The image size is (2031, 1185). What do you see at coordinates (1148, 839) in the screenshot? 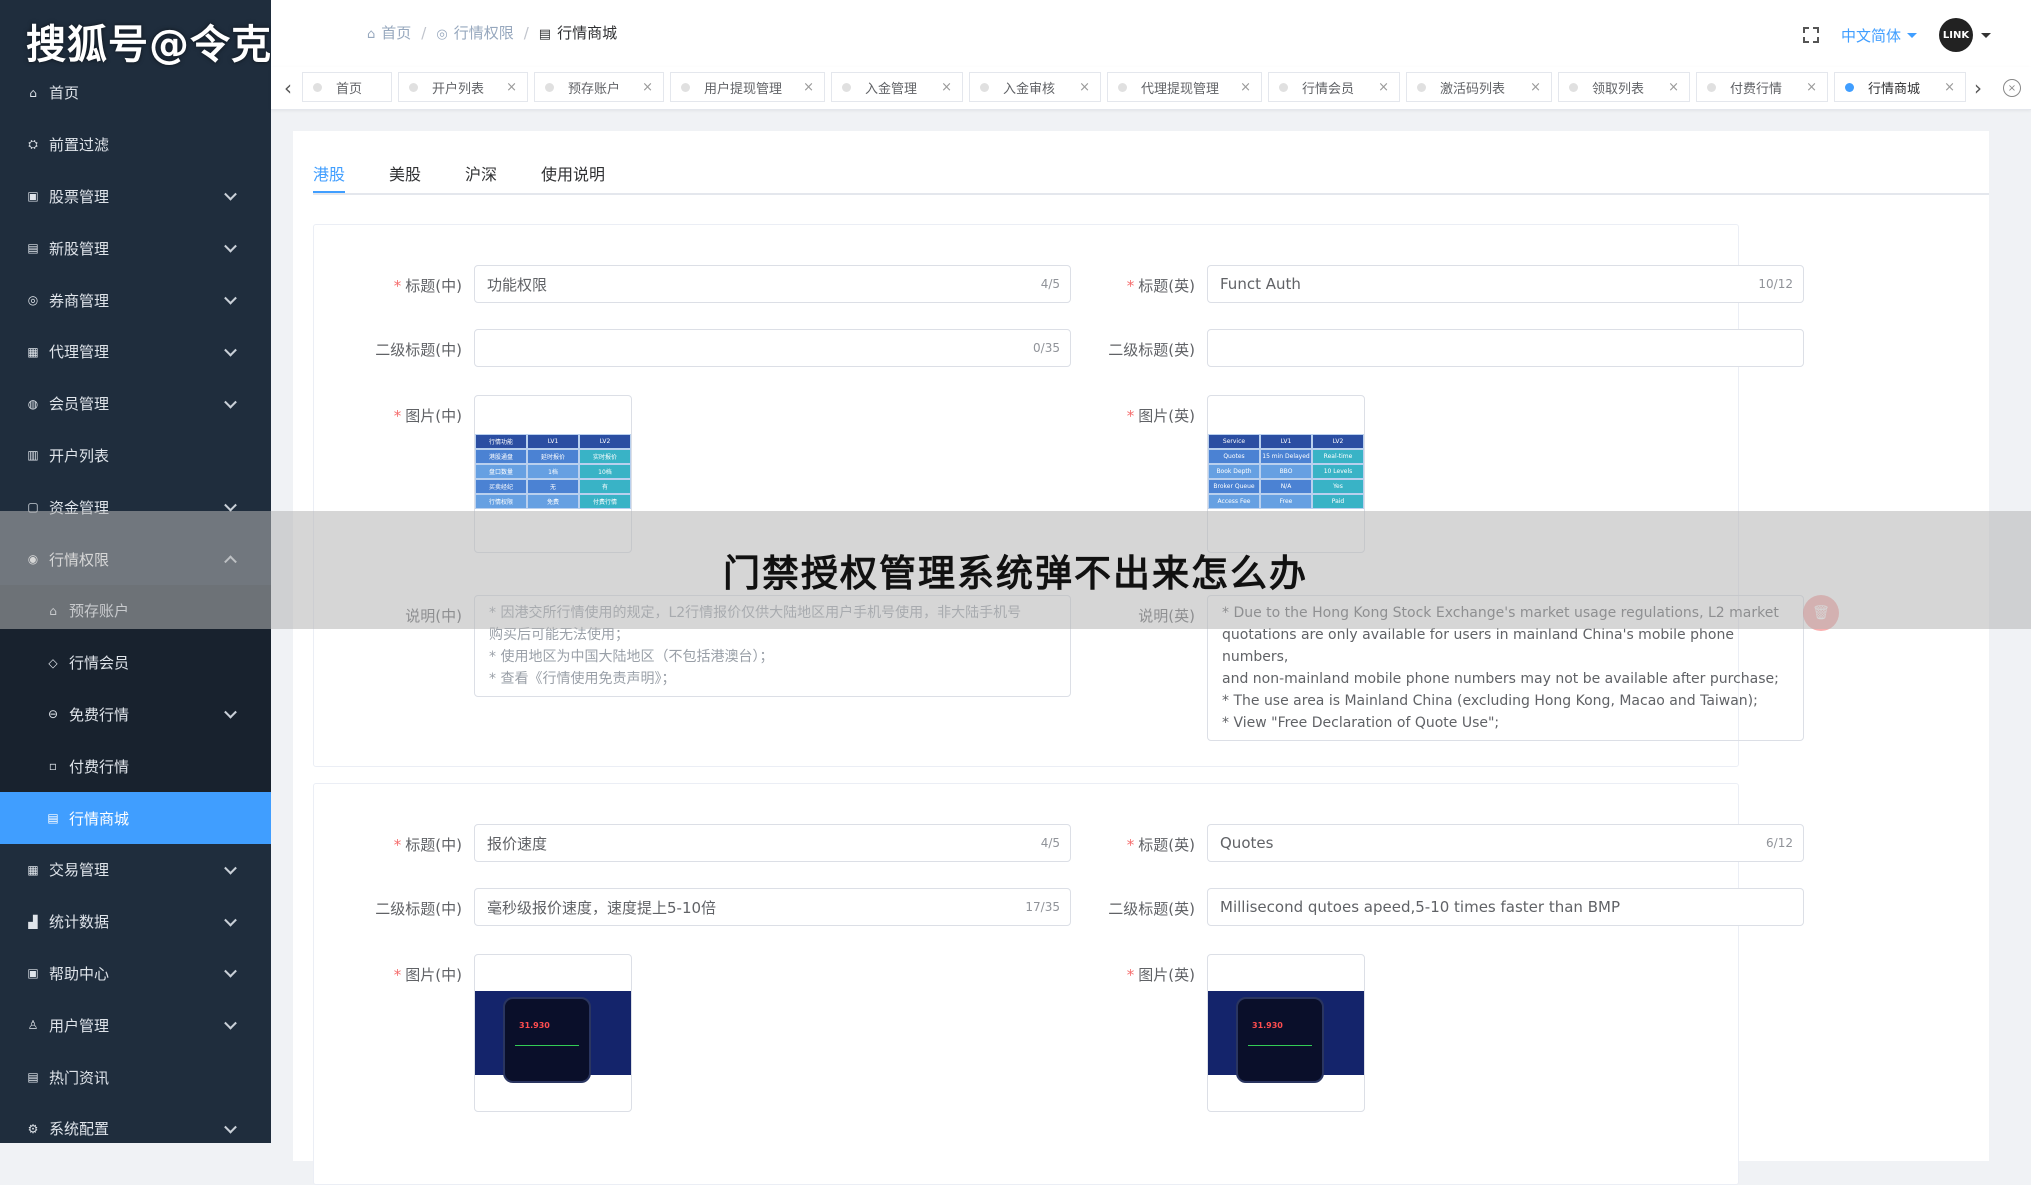
I see `title-en-label: * 标题(英)` at bounding box center [1148, 839].